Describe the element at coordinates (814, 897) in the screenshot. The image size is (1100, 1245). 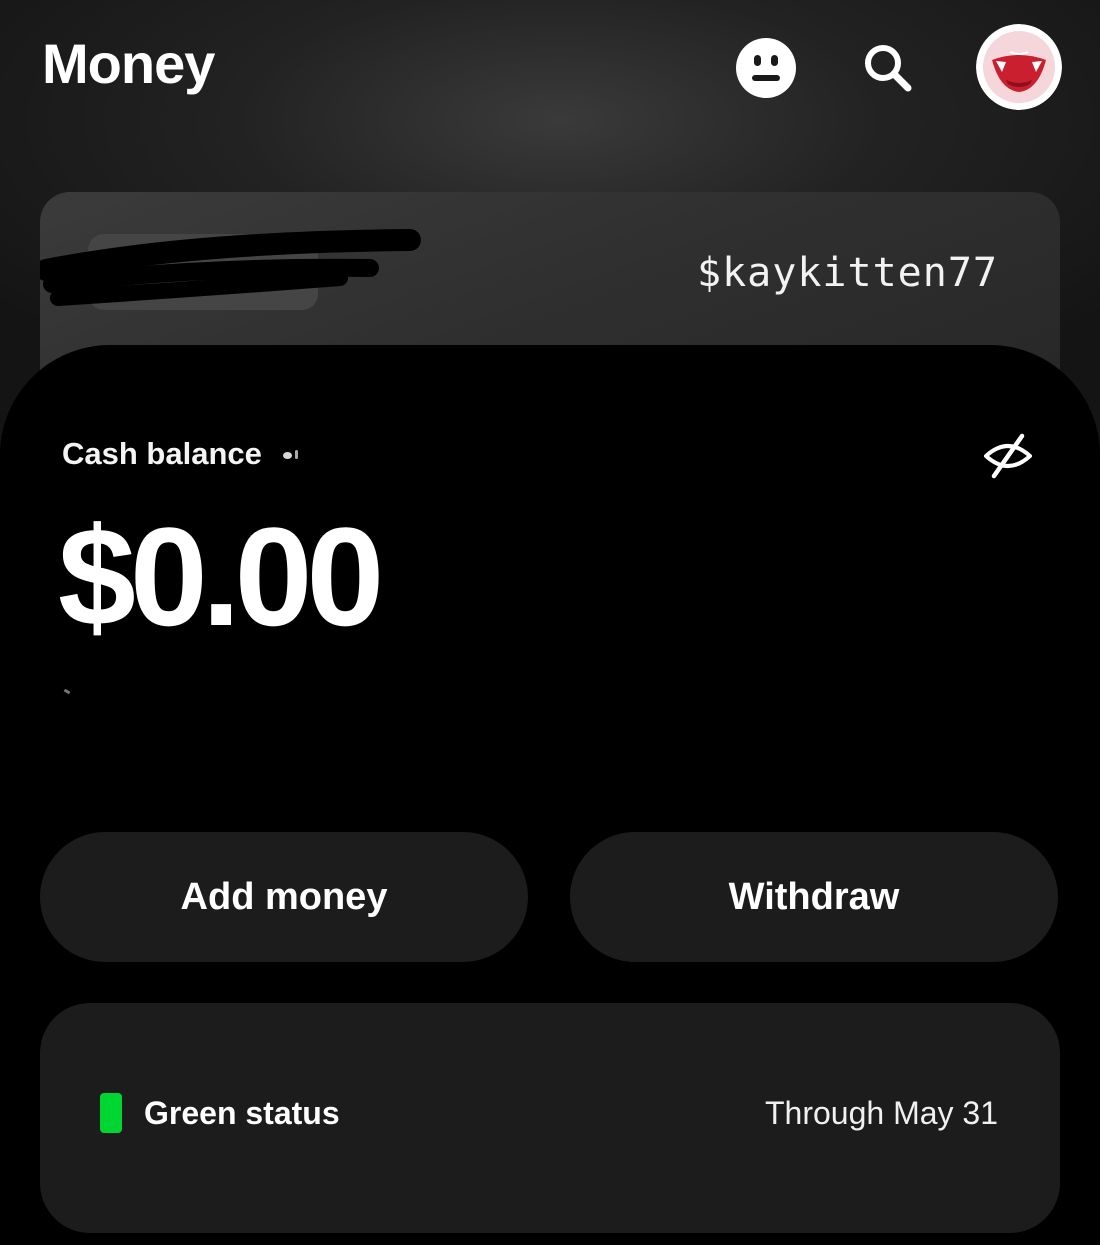
I see `withdraw-button: Withdraw` at that location.